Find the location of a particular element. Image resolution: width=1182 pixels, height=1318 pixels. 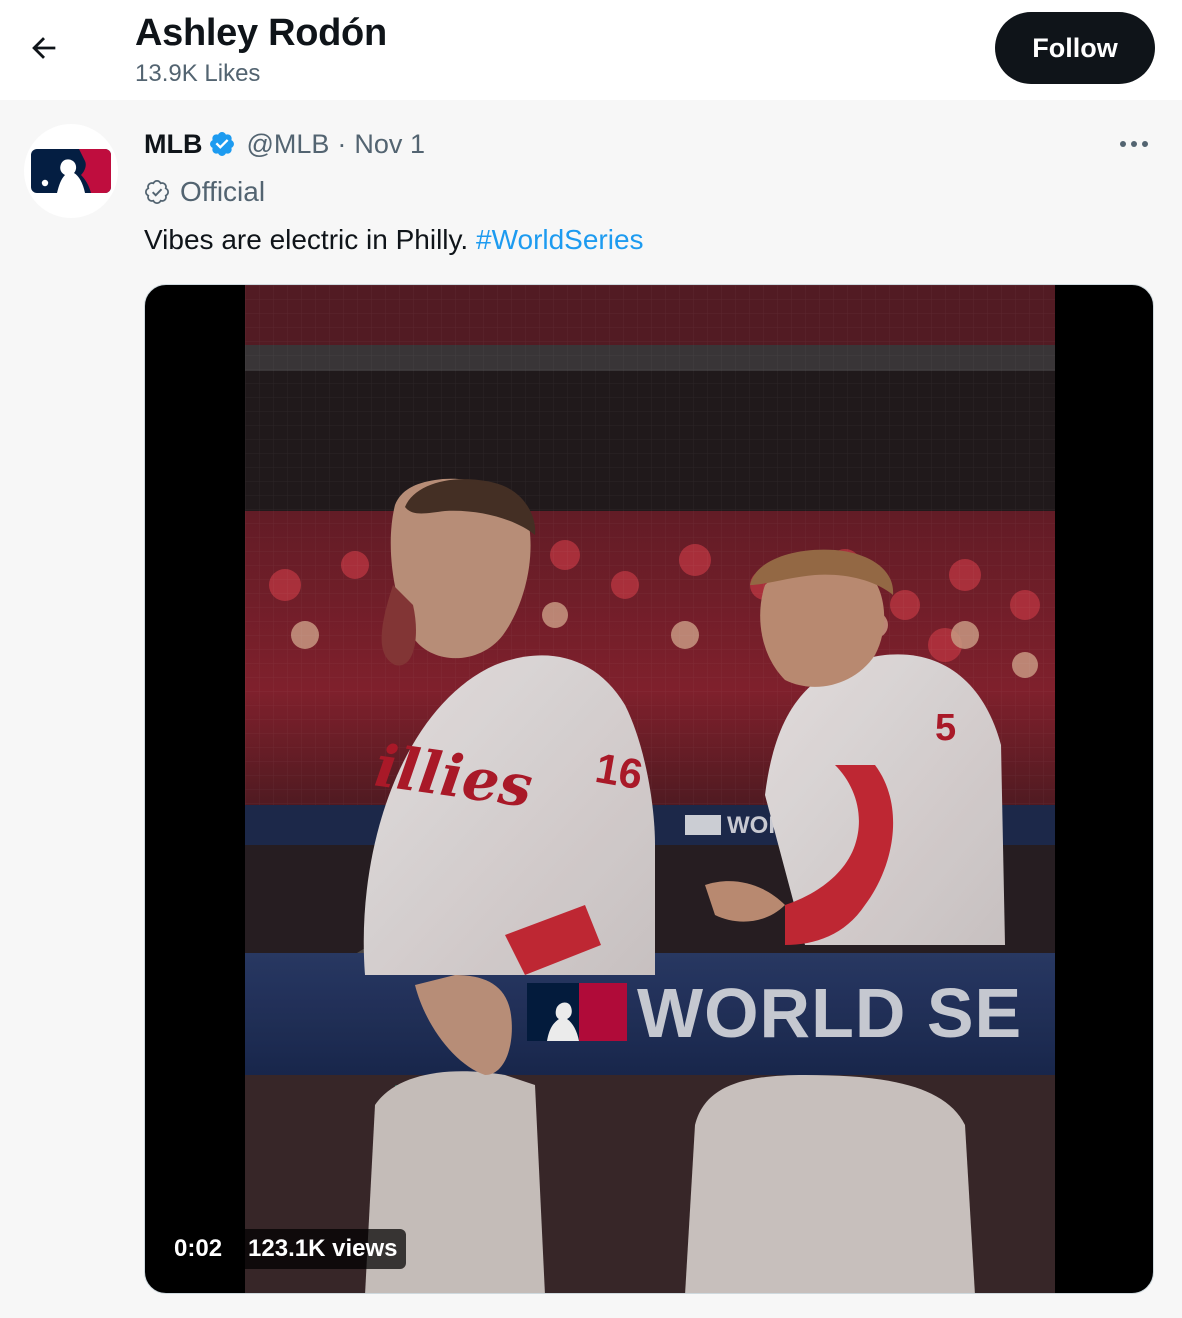

video-overlay: 0:02 123.1K views is located at coordinates (286, 1249).